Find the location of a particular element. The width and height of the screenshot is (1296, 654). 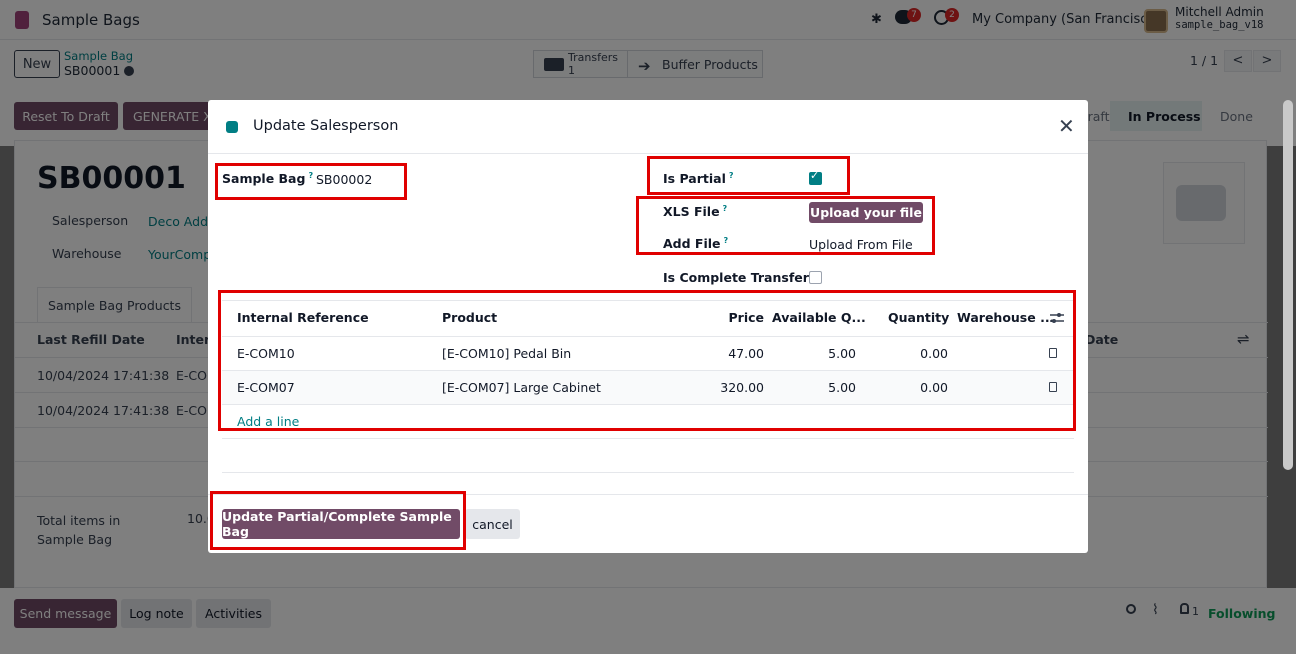

add-a-line-link: Add a line is located at coordinates (268, 421).